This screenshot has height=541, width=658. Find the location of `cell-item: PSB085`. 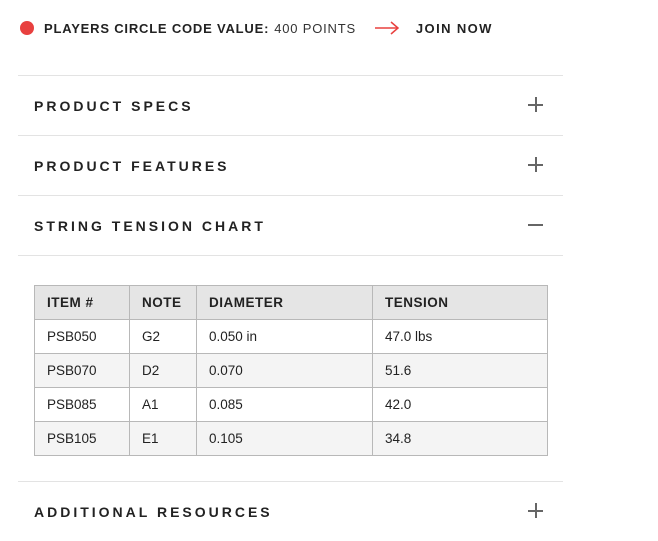

cell-item: PSB085 is located at coordinates (82, 404).